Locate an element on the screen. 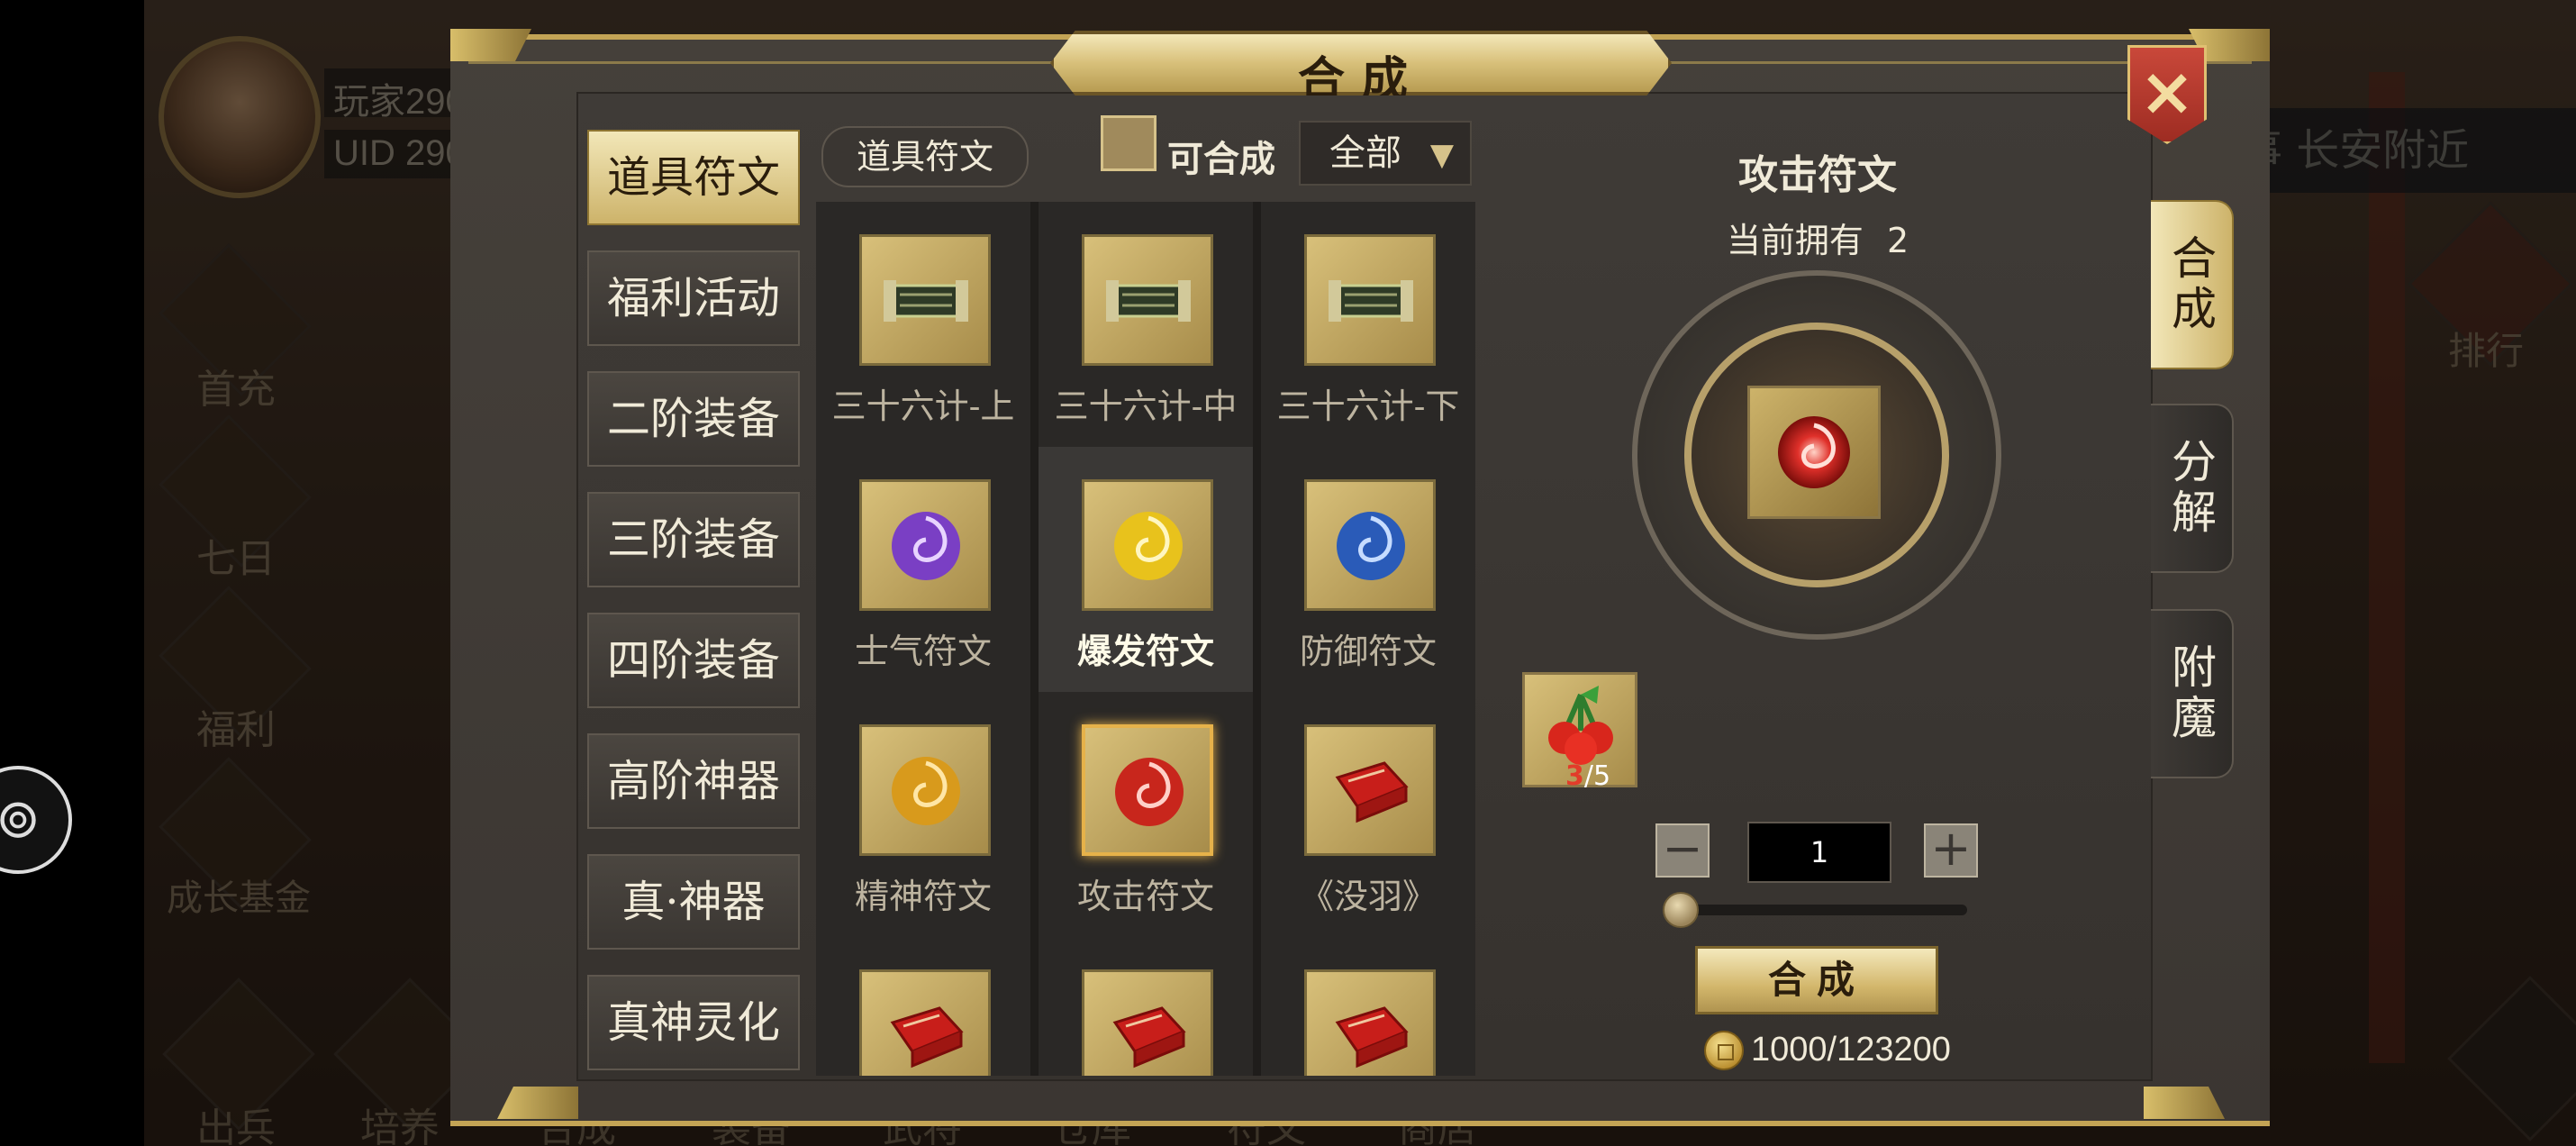 The height and width of the screenshot is (1146, 2576). craftable-label: 可合成 is located at coordinates (1221, 156).